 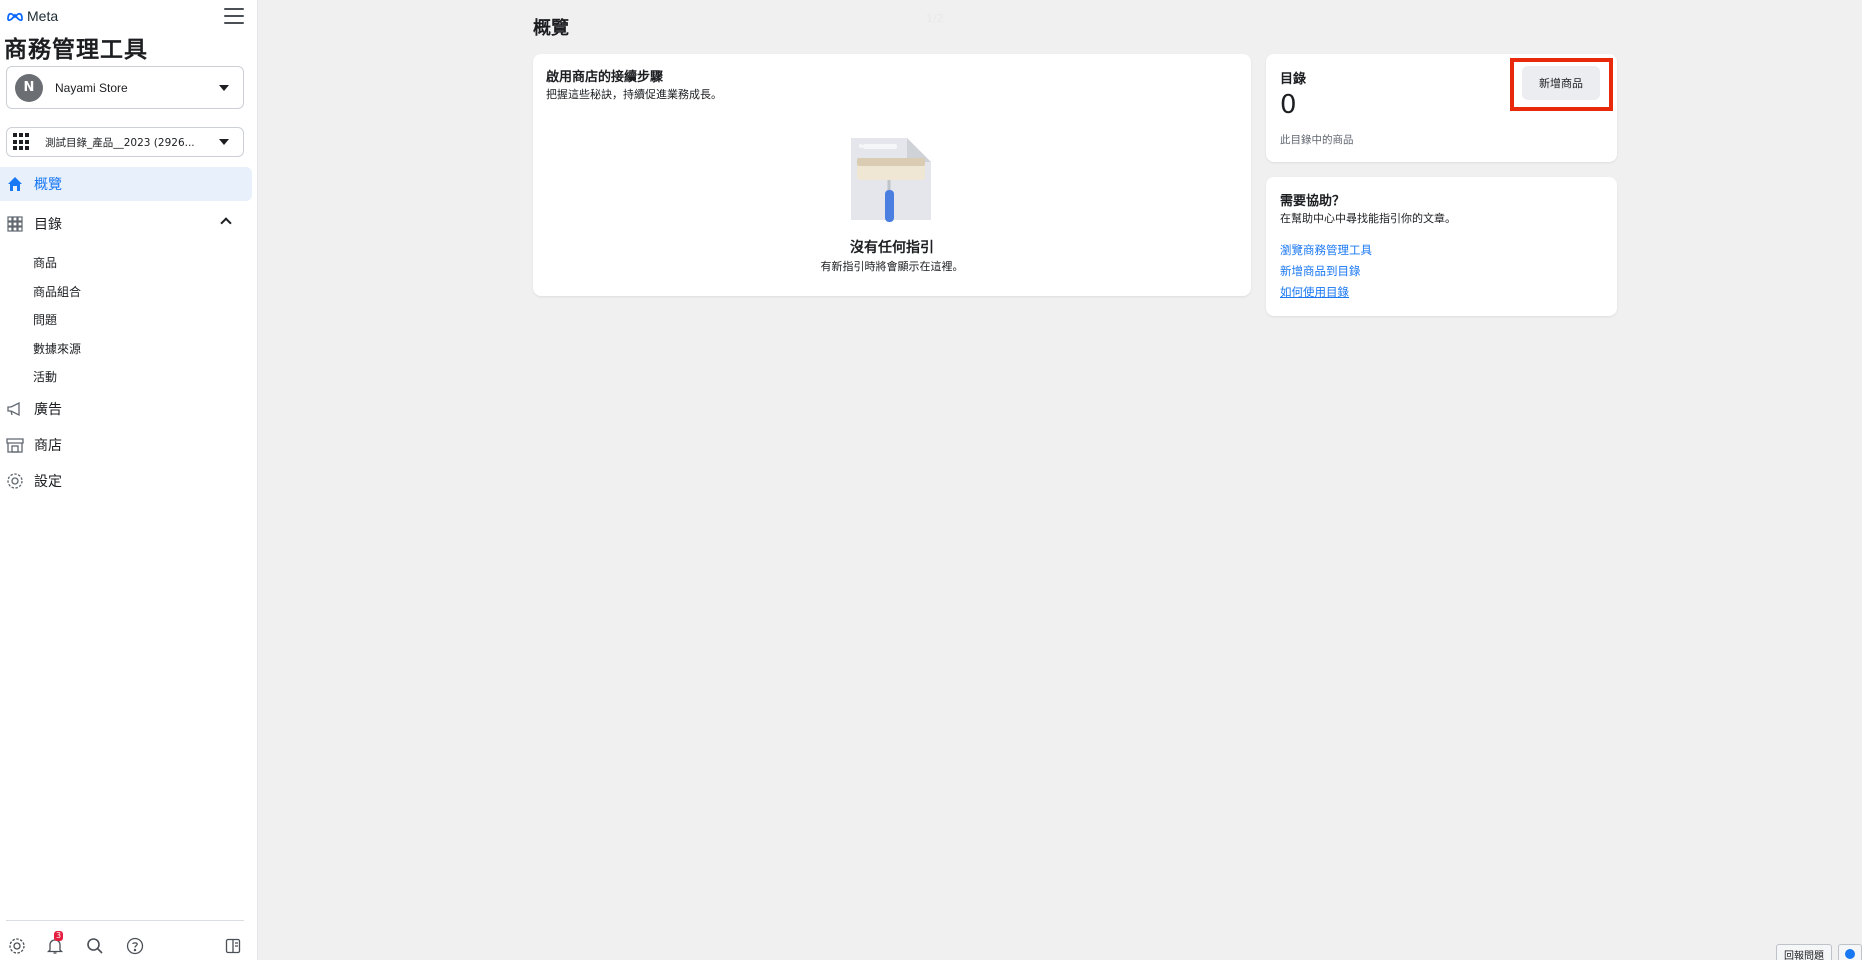 What do you see at coordinates (935, 18) in the screenshot?
I see `page-indicator: 1/2` at bounding box center [935, 18].